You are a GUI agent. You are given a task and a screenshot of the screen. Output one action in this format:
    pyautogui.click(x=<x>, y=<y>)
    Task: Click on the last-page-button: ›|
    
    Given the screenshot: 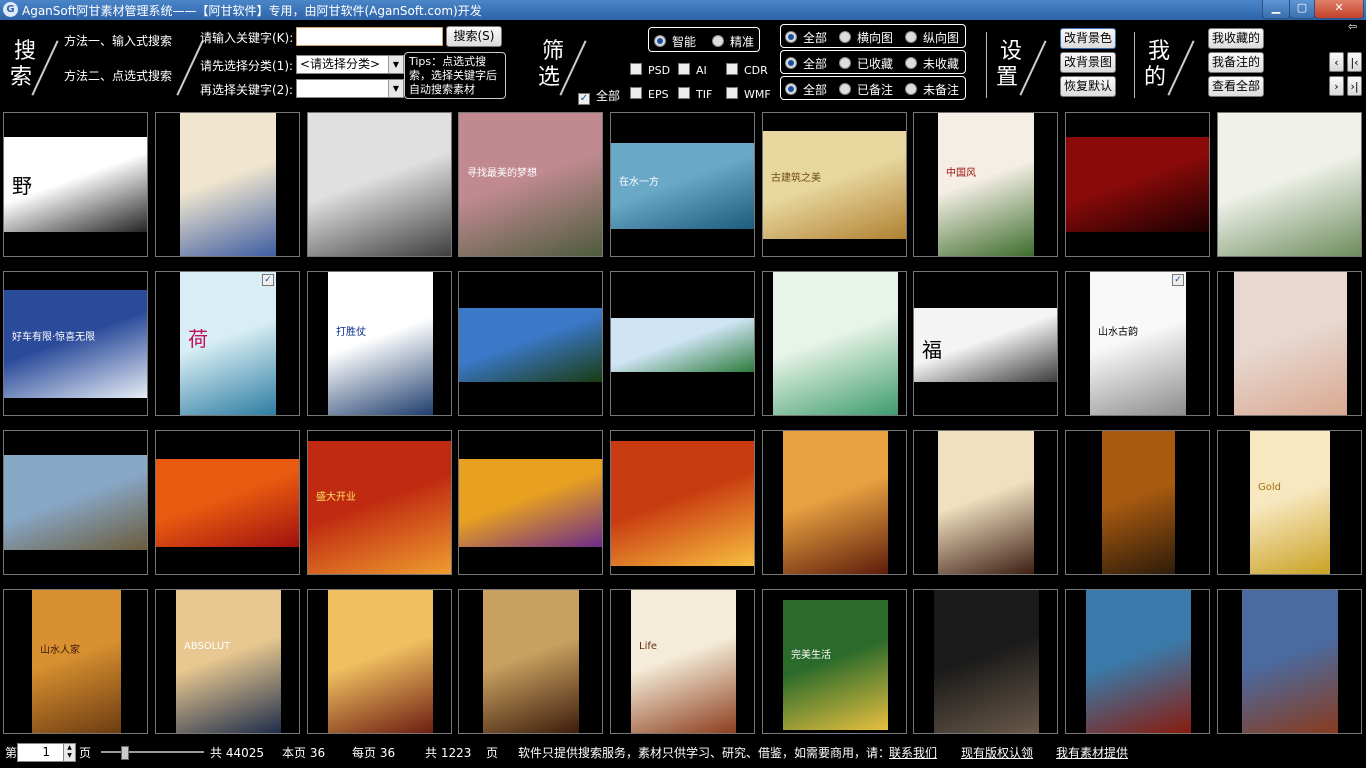 What is the action you would take?
    pyautogui.click(x=1354, y=86)
    